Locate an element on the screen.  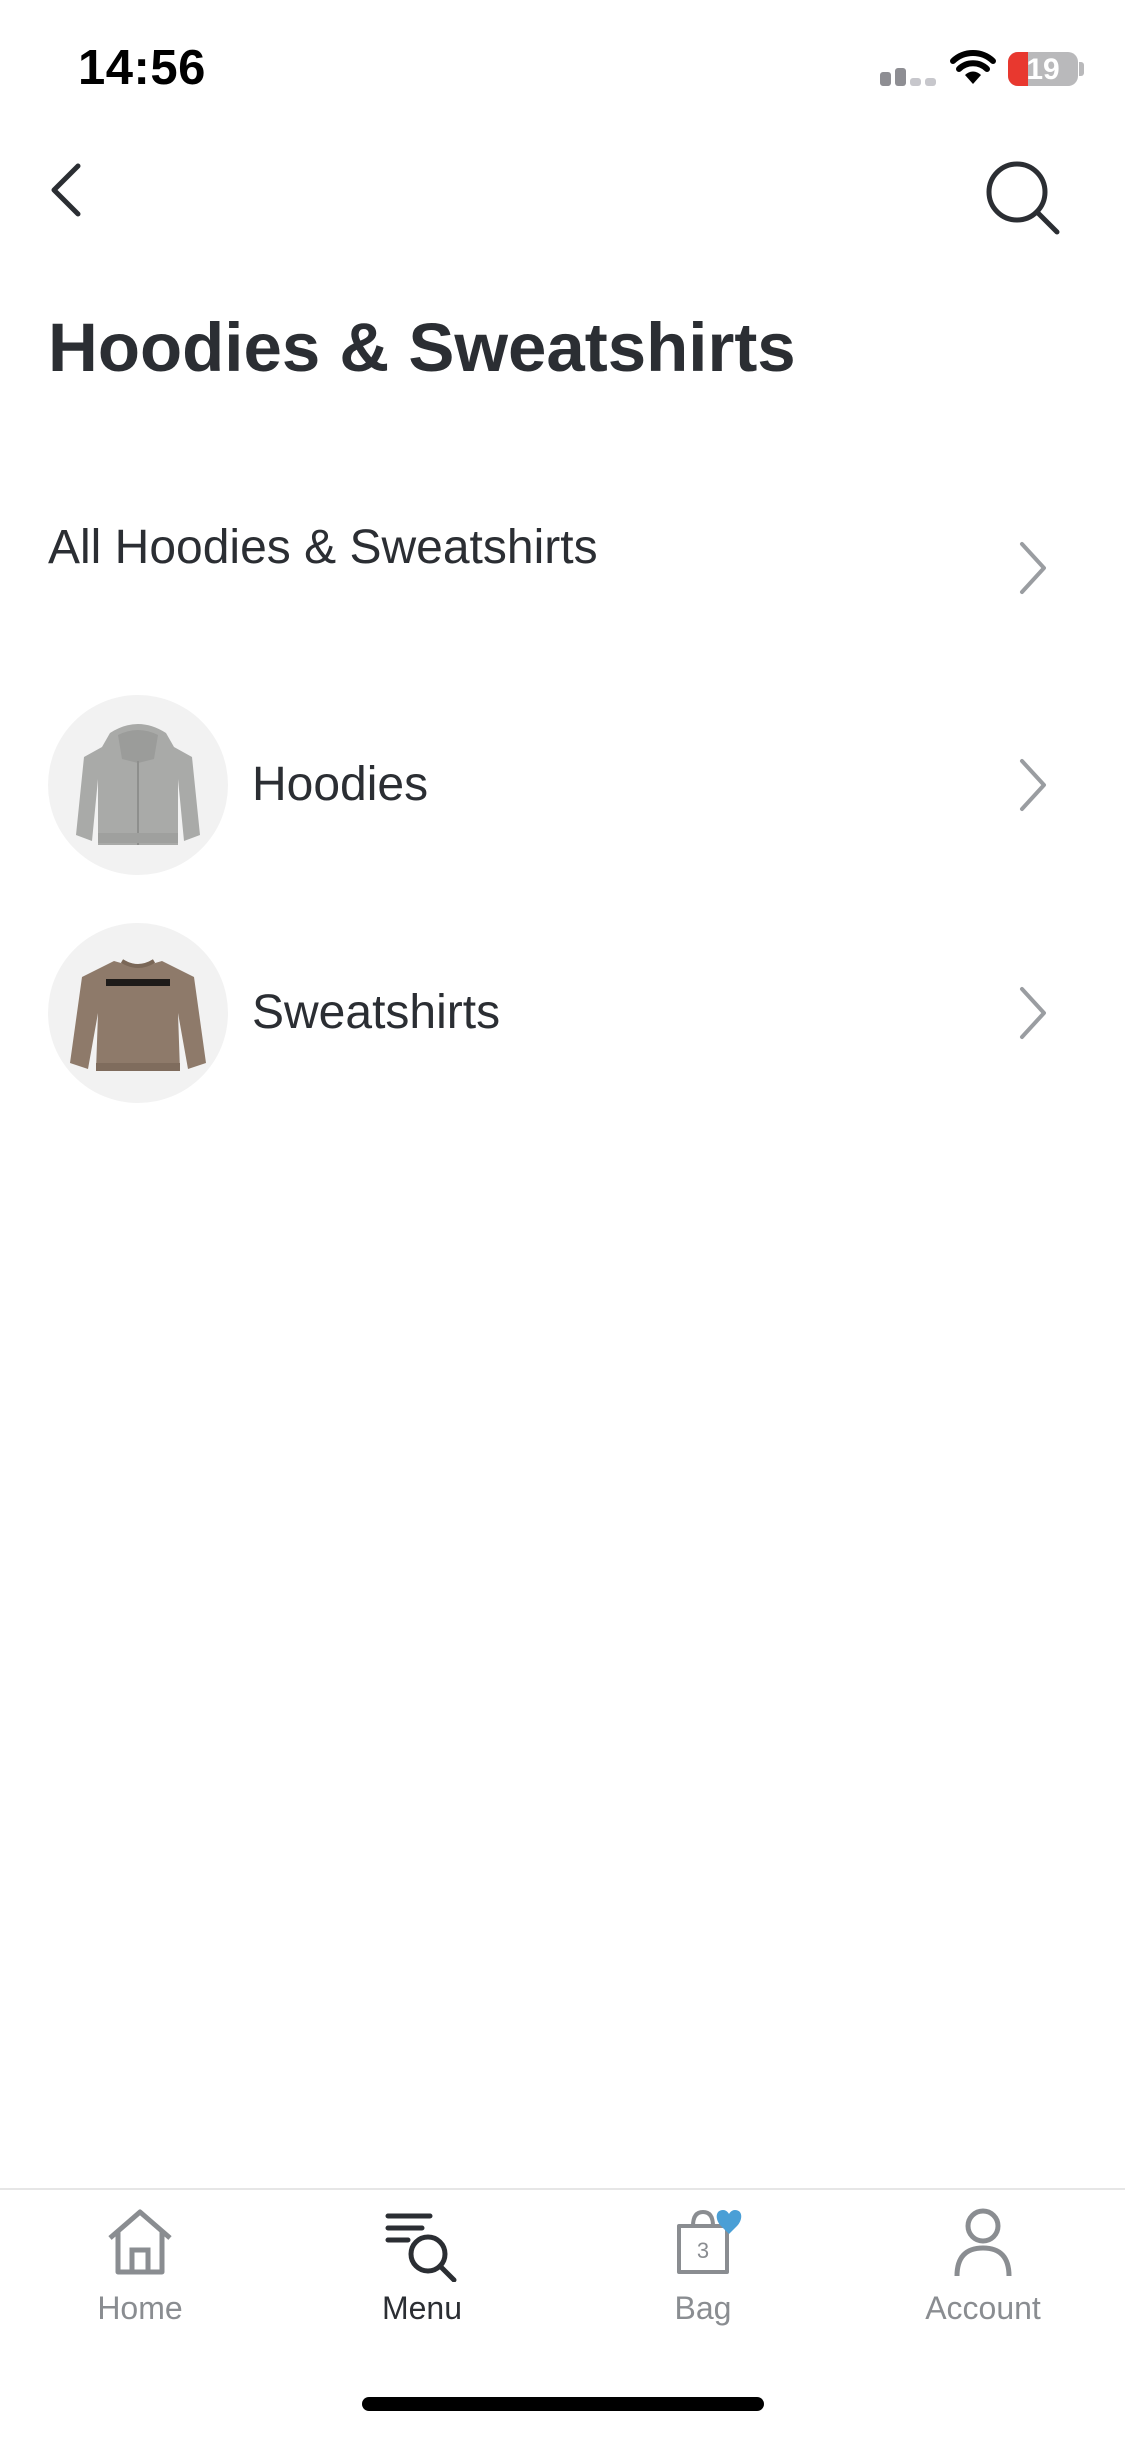
battery-level: 19 is located at coordinates (1043, 69).